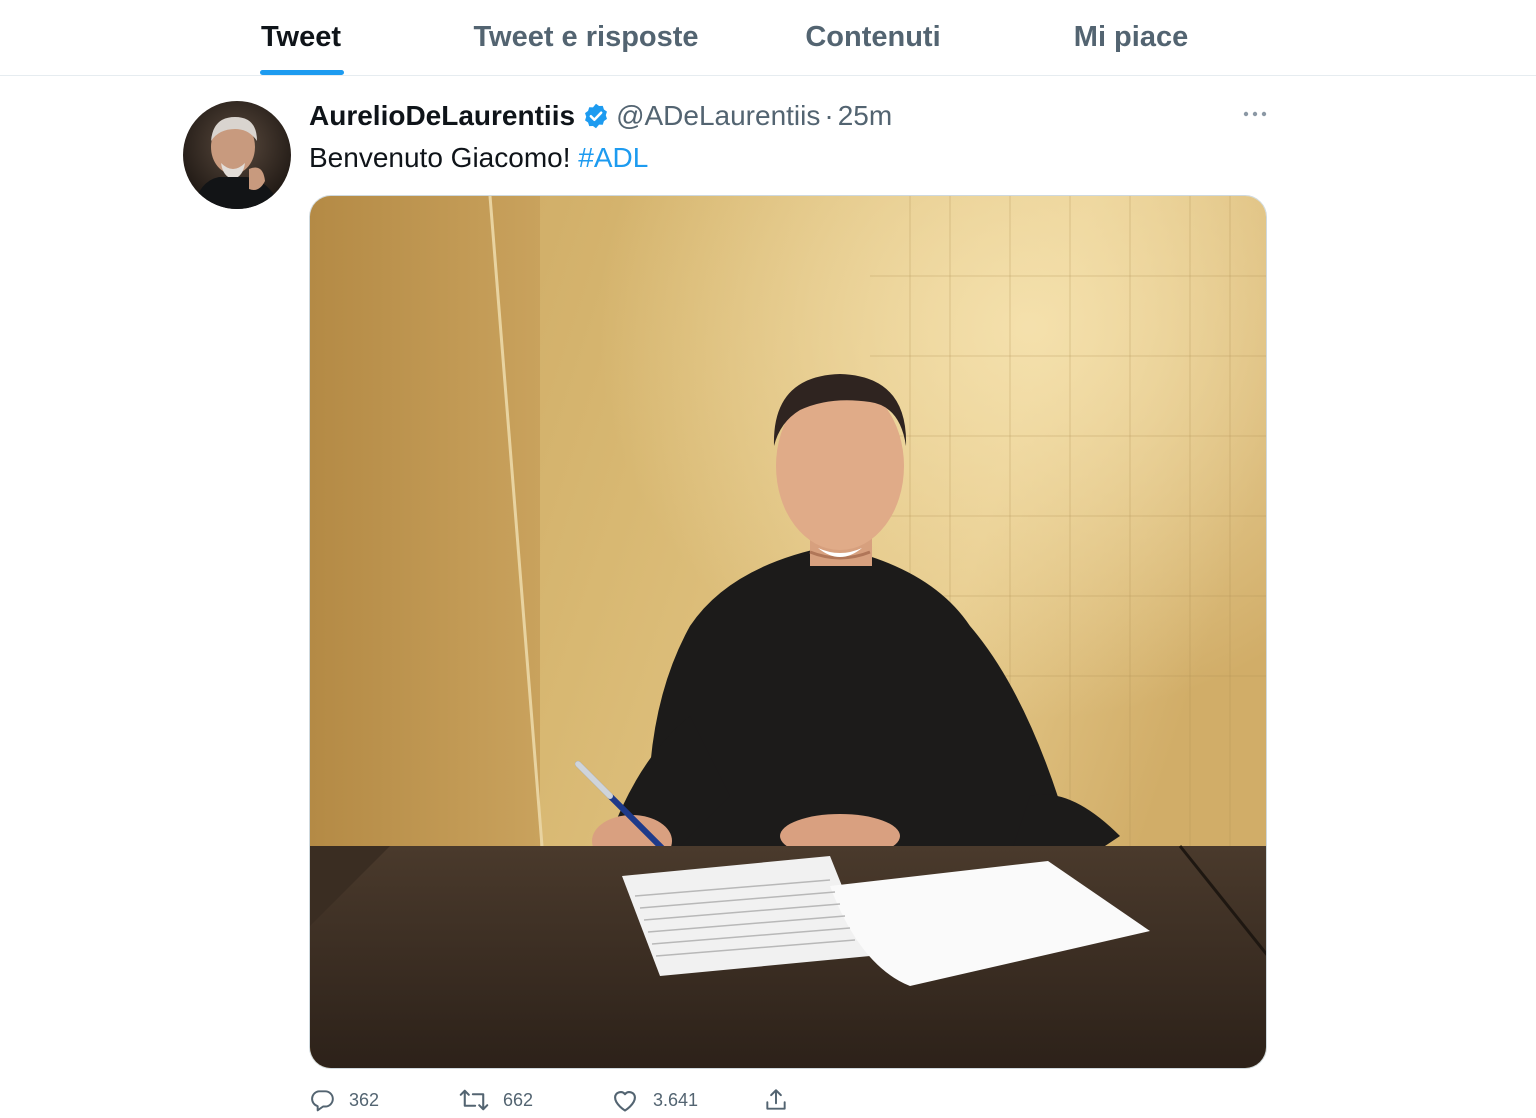 The width and height of the screenshot is (1536, 1118). What do you see at coordinates (322, 1101) in the screenshot?
I see `reply-icon` at bounding box center [322, 1101].